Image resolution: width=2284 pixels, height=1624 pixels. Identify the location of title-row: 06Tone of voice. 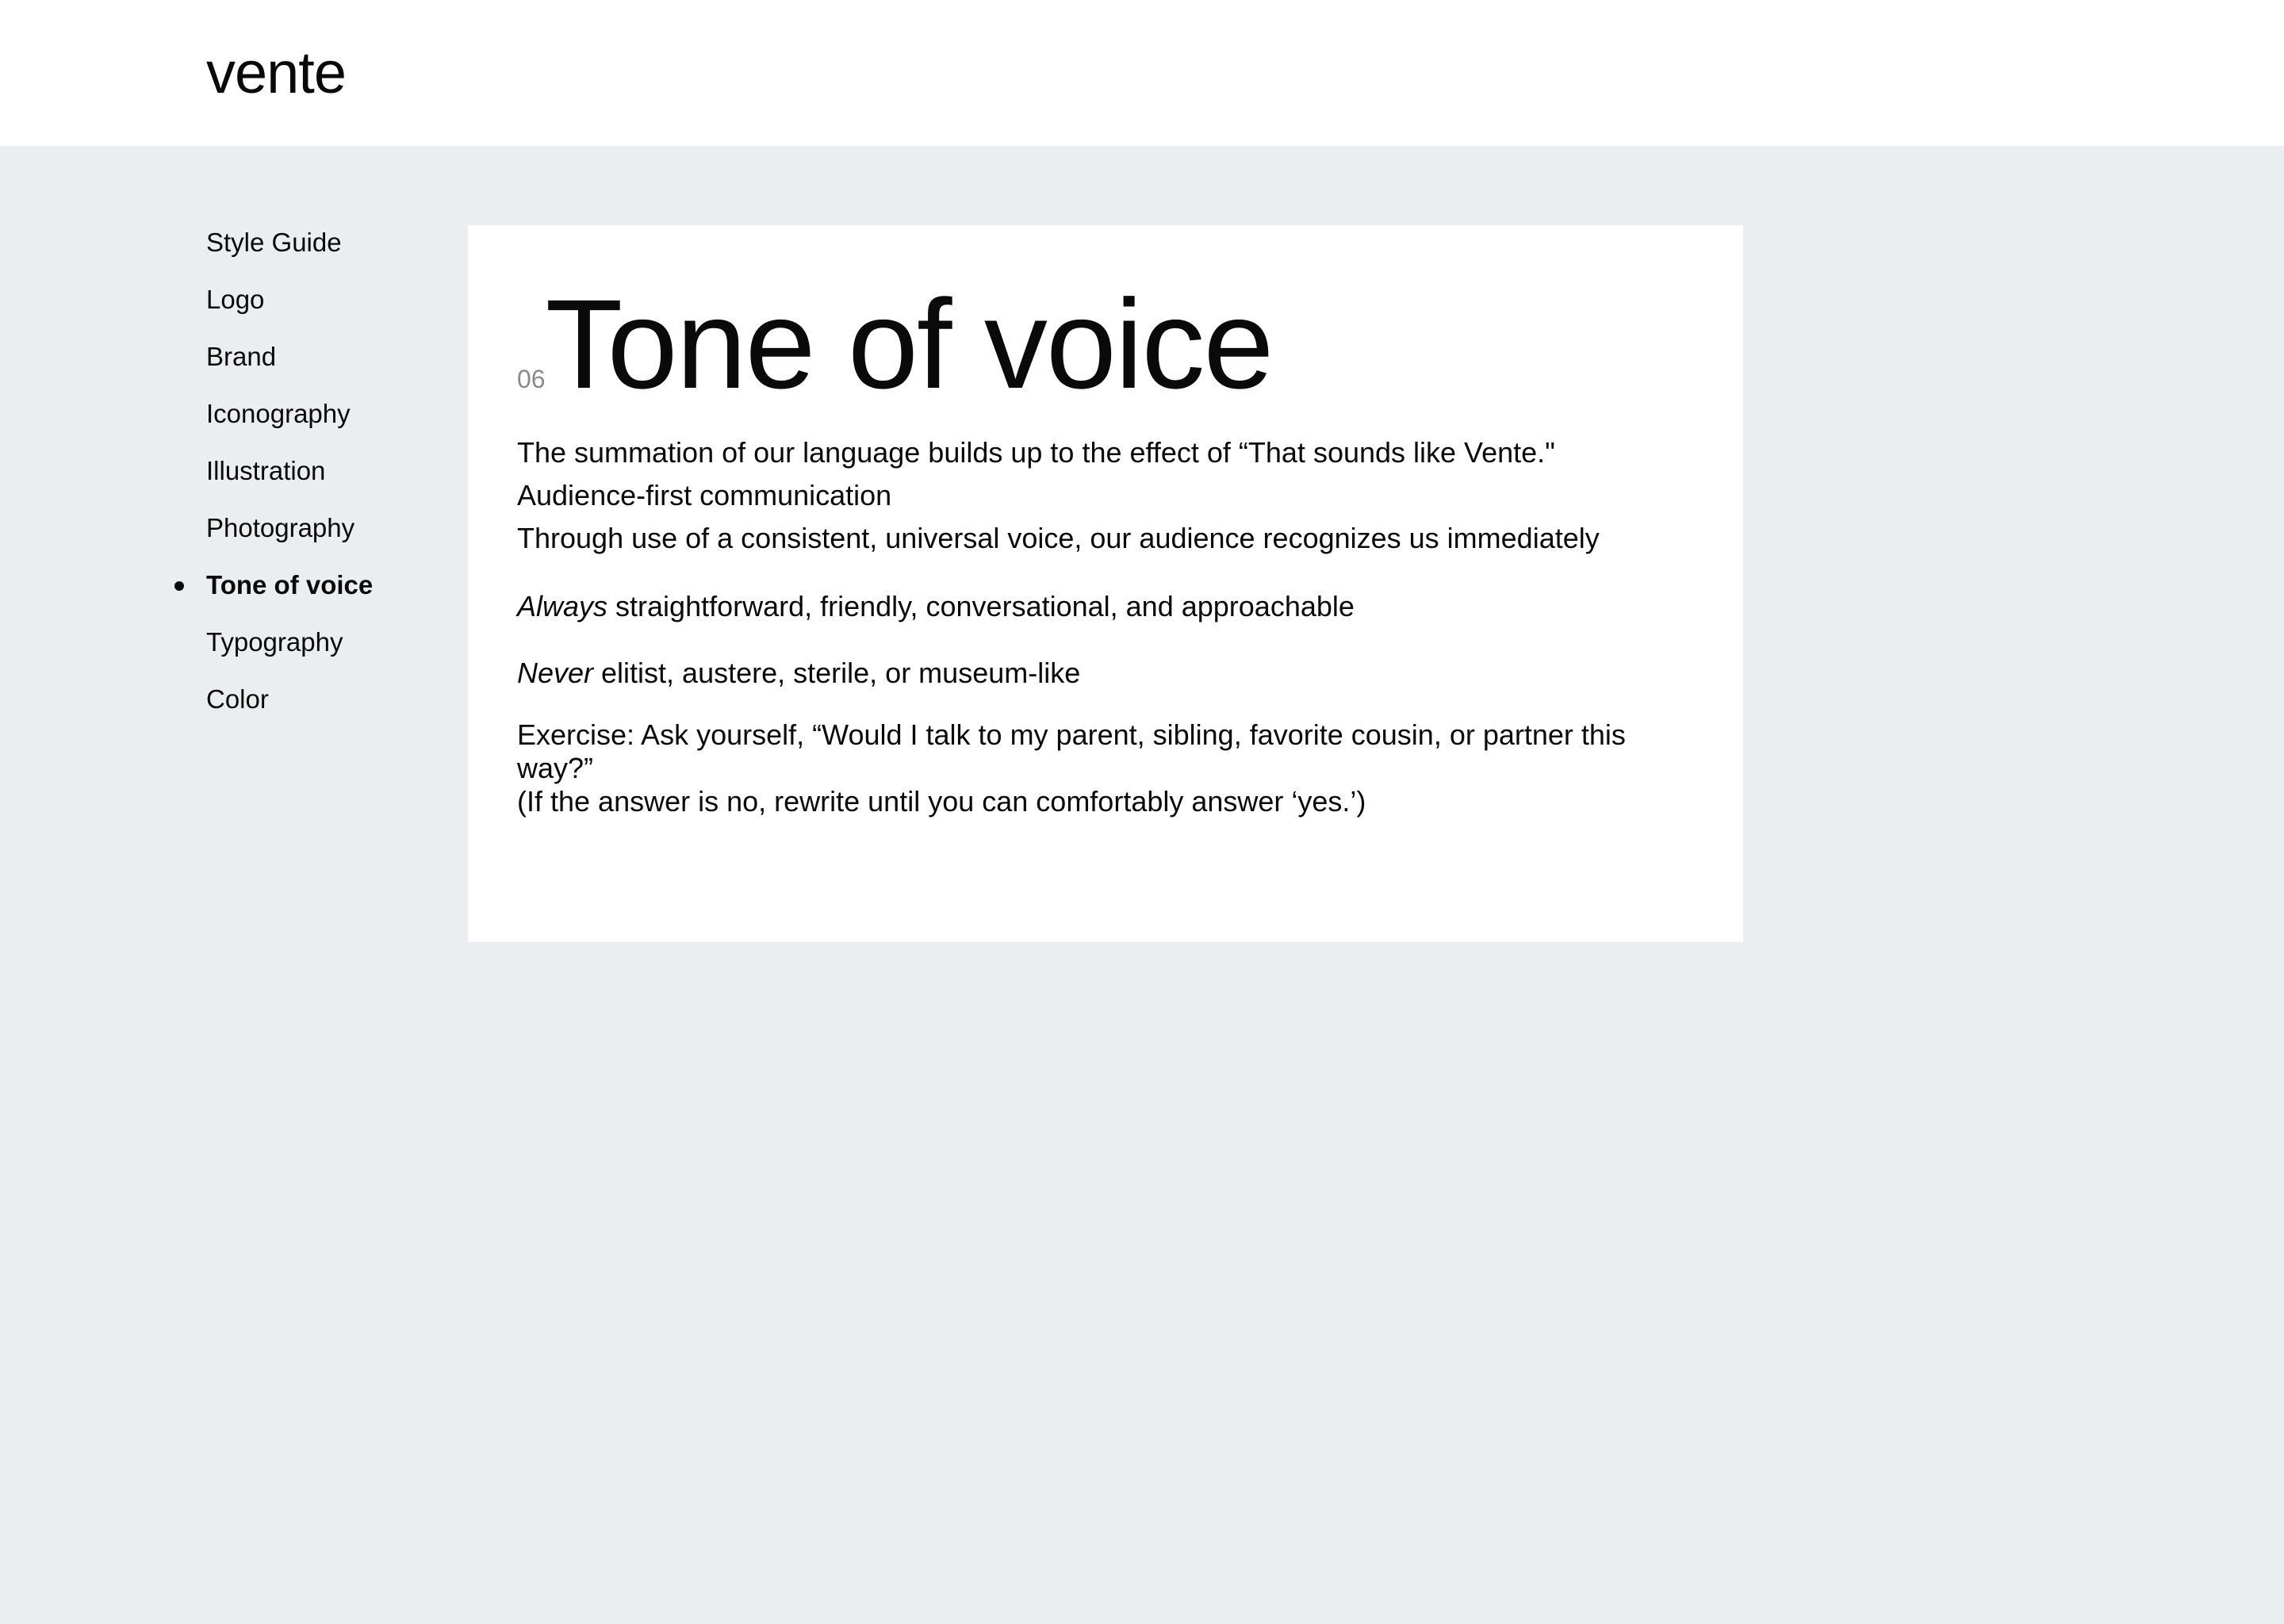
(895, 344).